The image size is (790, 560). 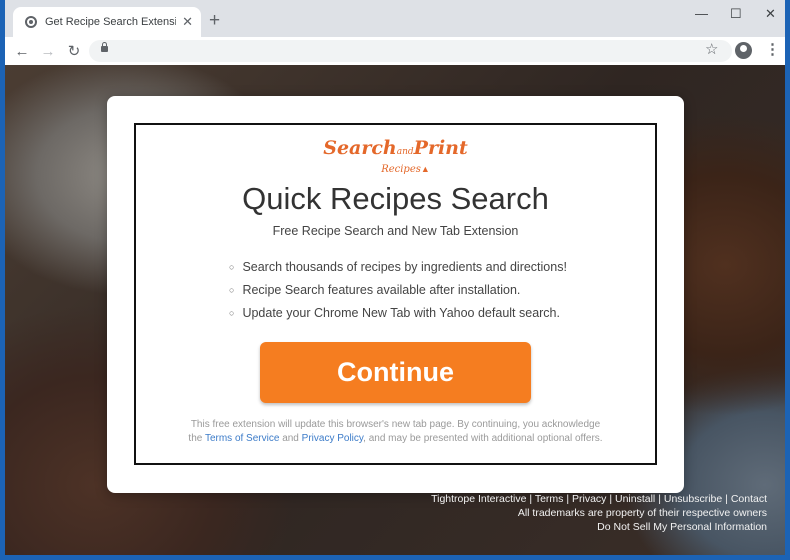 I want to click on cloche-icon: ▲, so click(x=425, y=169).